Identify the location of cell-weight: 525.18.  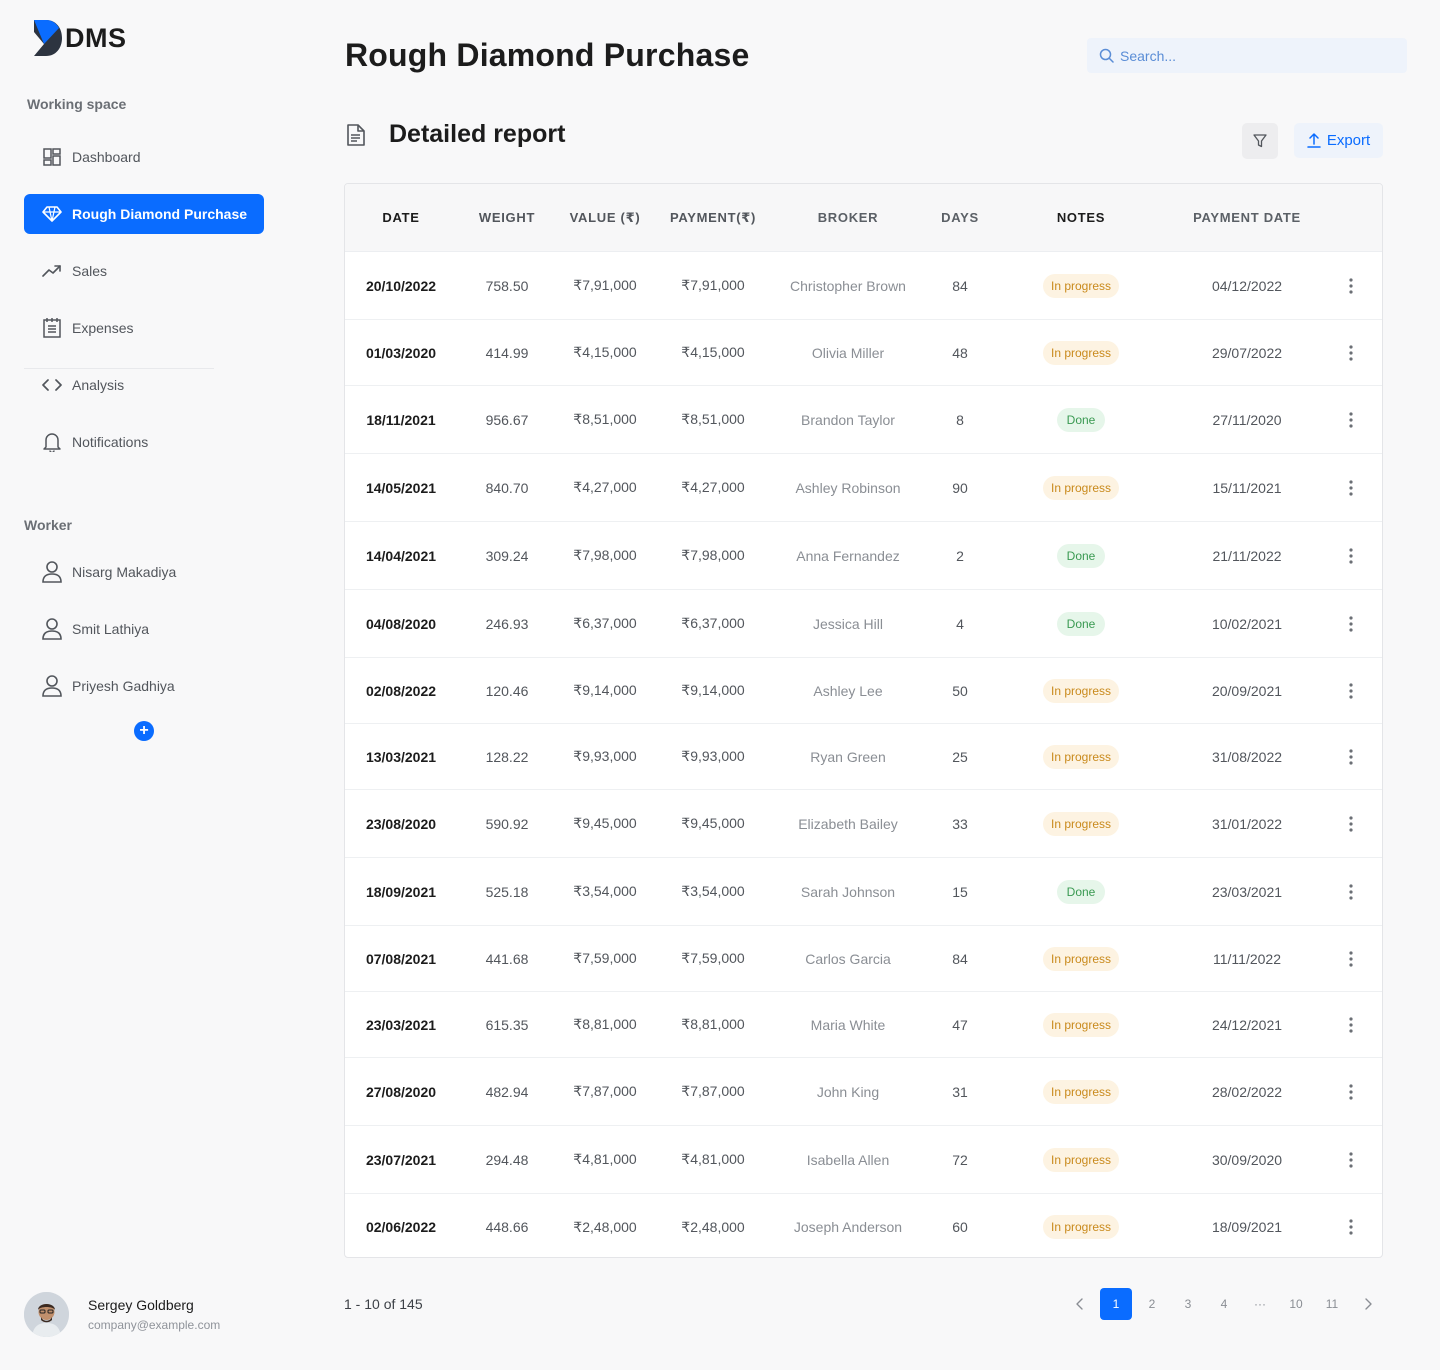
(507, 891).